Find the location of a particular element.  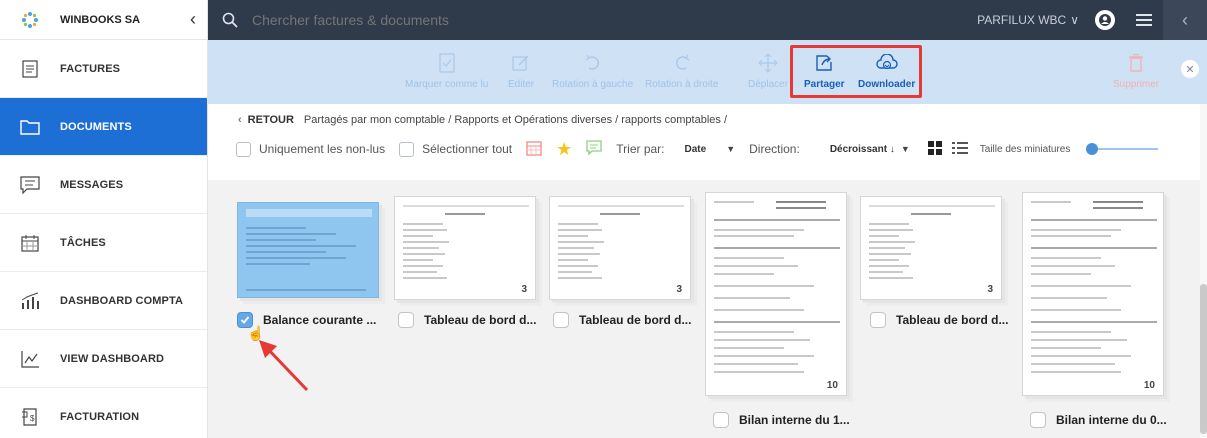

calendar-filter-icon is located at coordinates (534, 149).